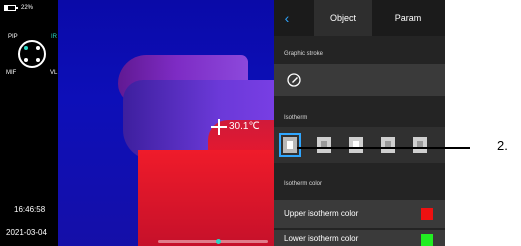 The width and height of the screenshot is (521, 246). I want to click on tab-param: Param, so click(408, 18).